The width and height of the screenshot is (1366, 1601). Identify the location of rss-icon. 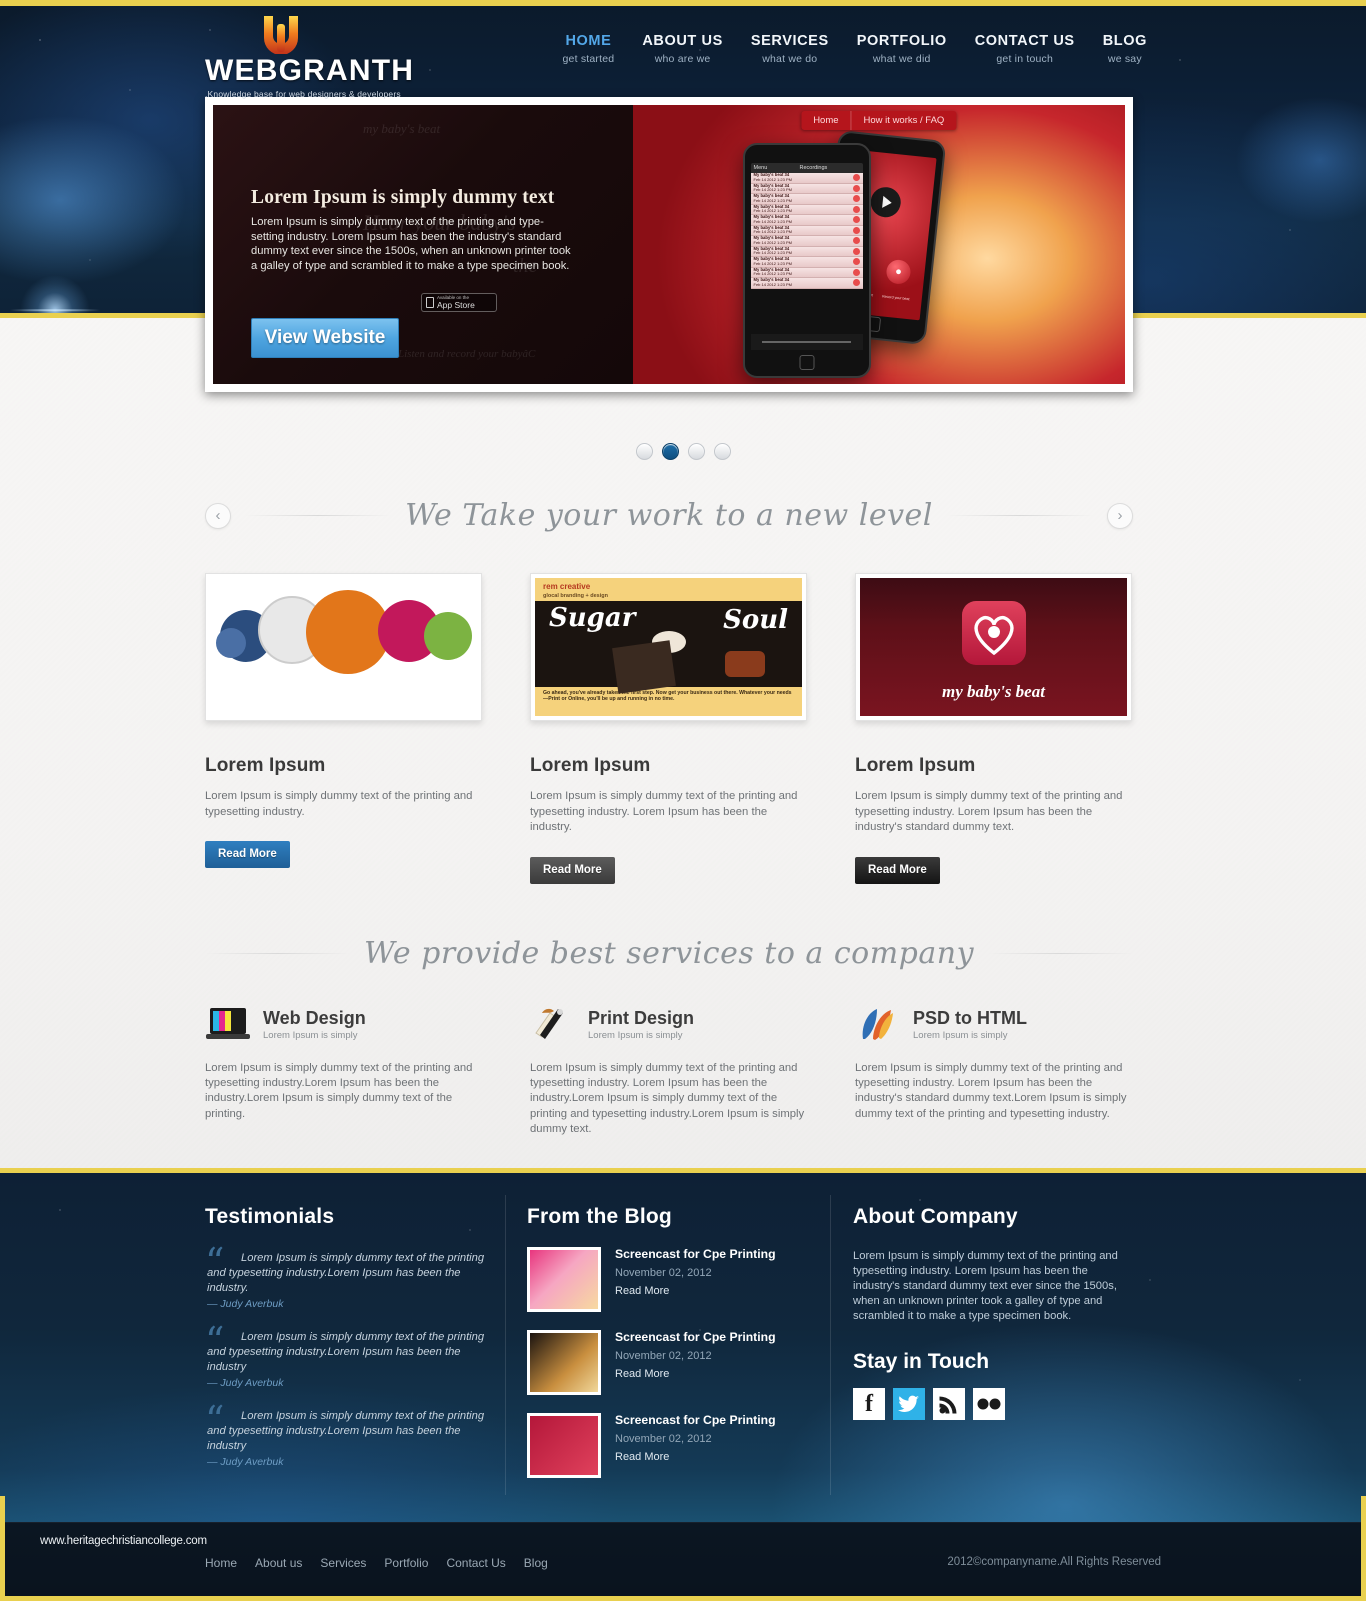
(949, 1404).